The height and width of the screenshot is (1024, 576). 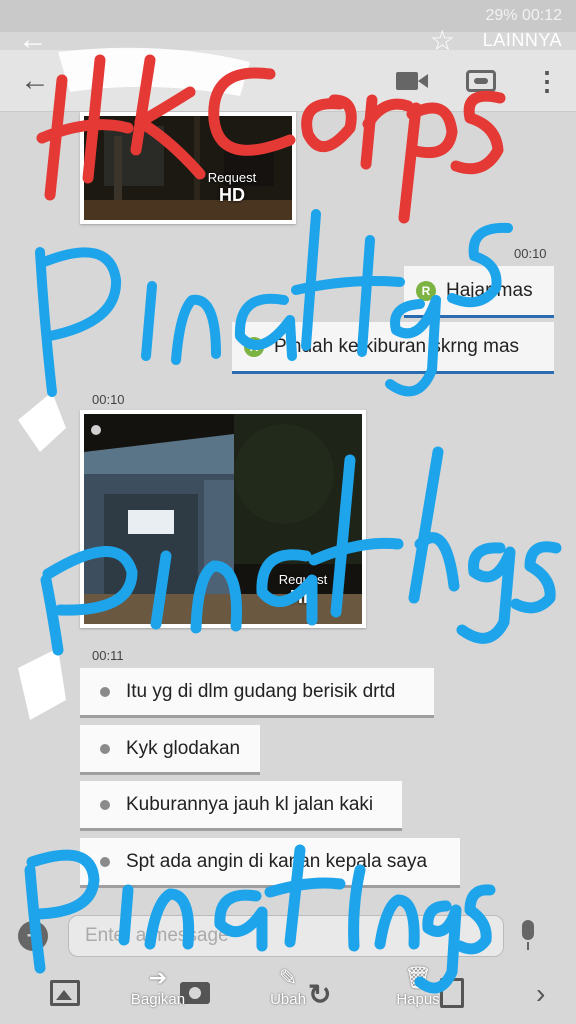 I want to click on chat-header: ← ⋮, so click(x=288, y=81).